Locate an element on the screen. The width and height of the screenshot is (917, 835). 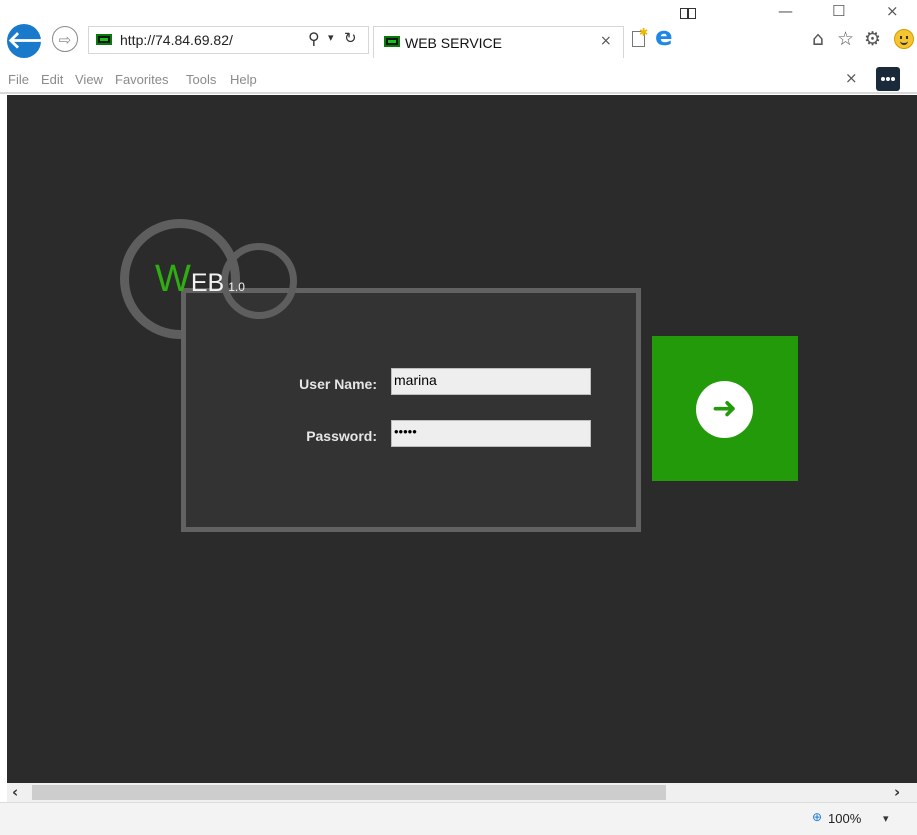
maximize-button: ☐ is located at coordinates (838, 11).